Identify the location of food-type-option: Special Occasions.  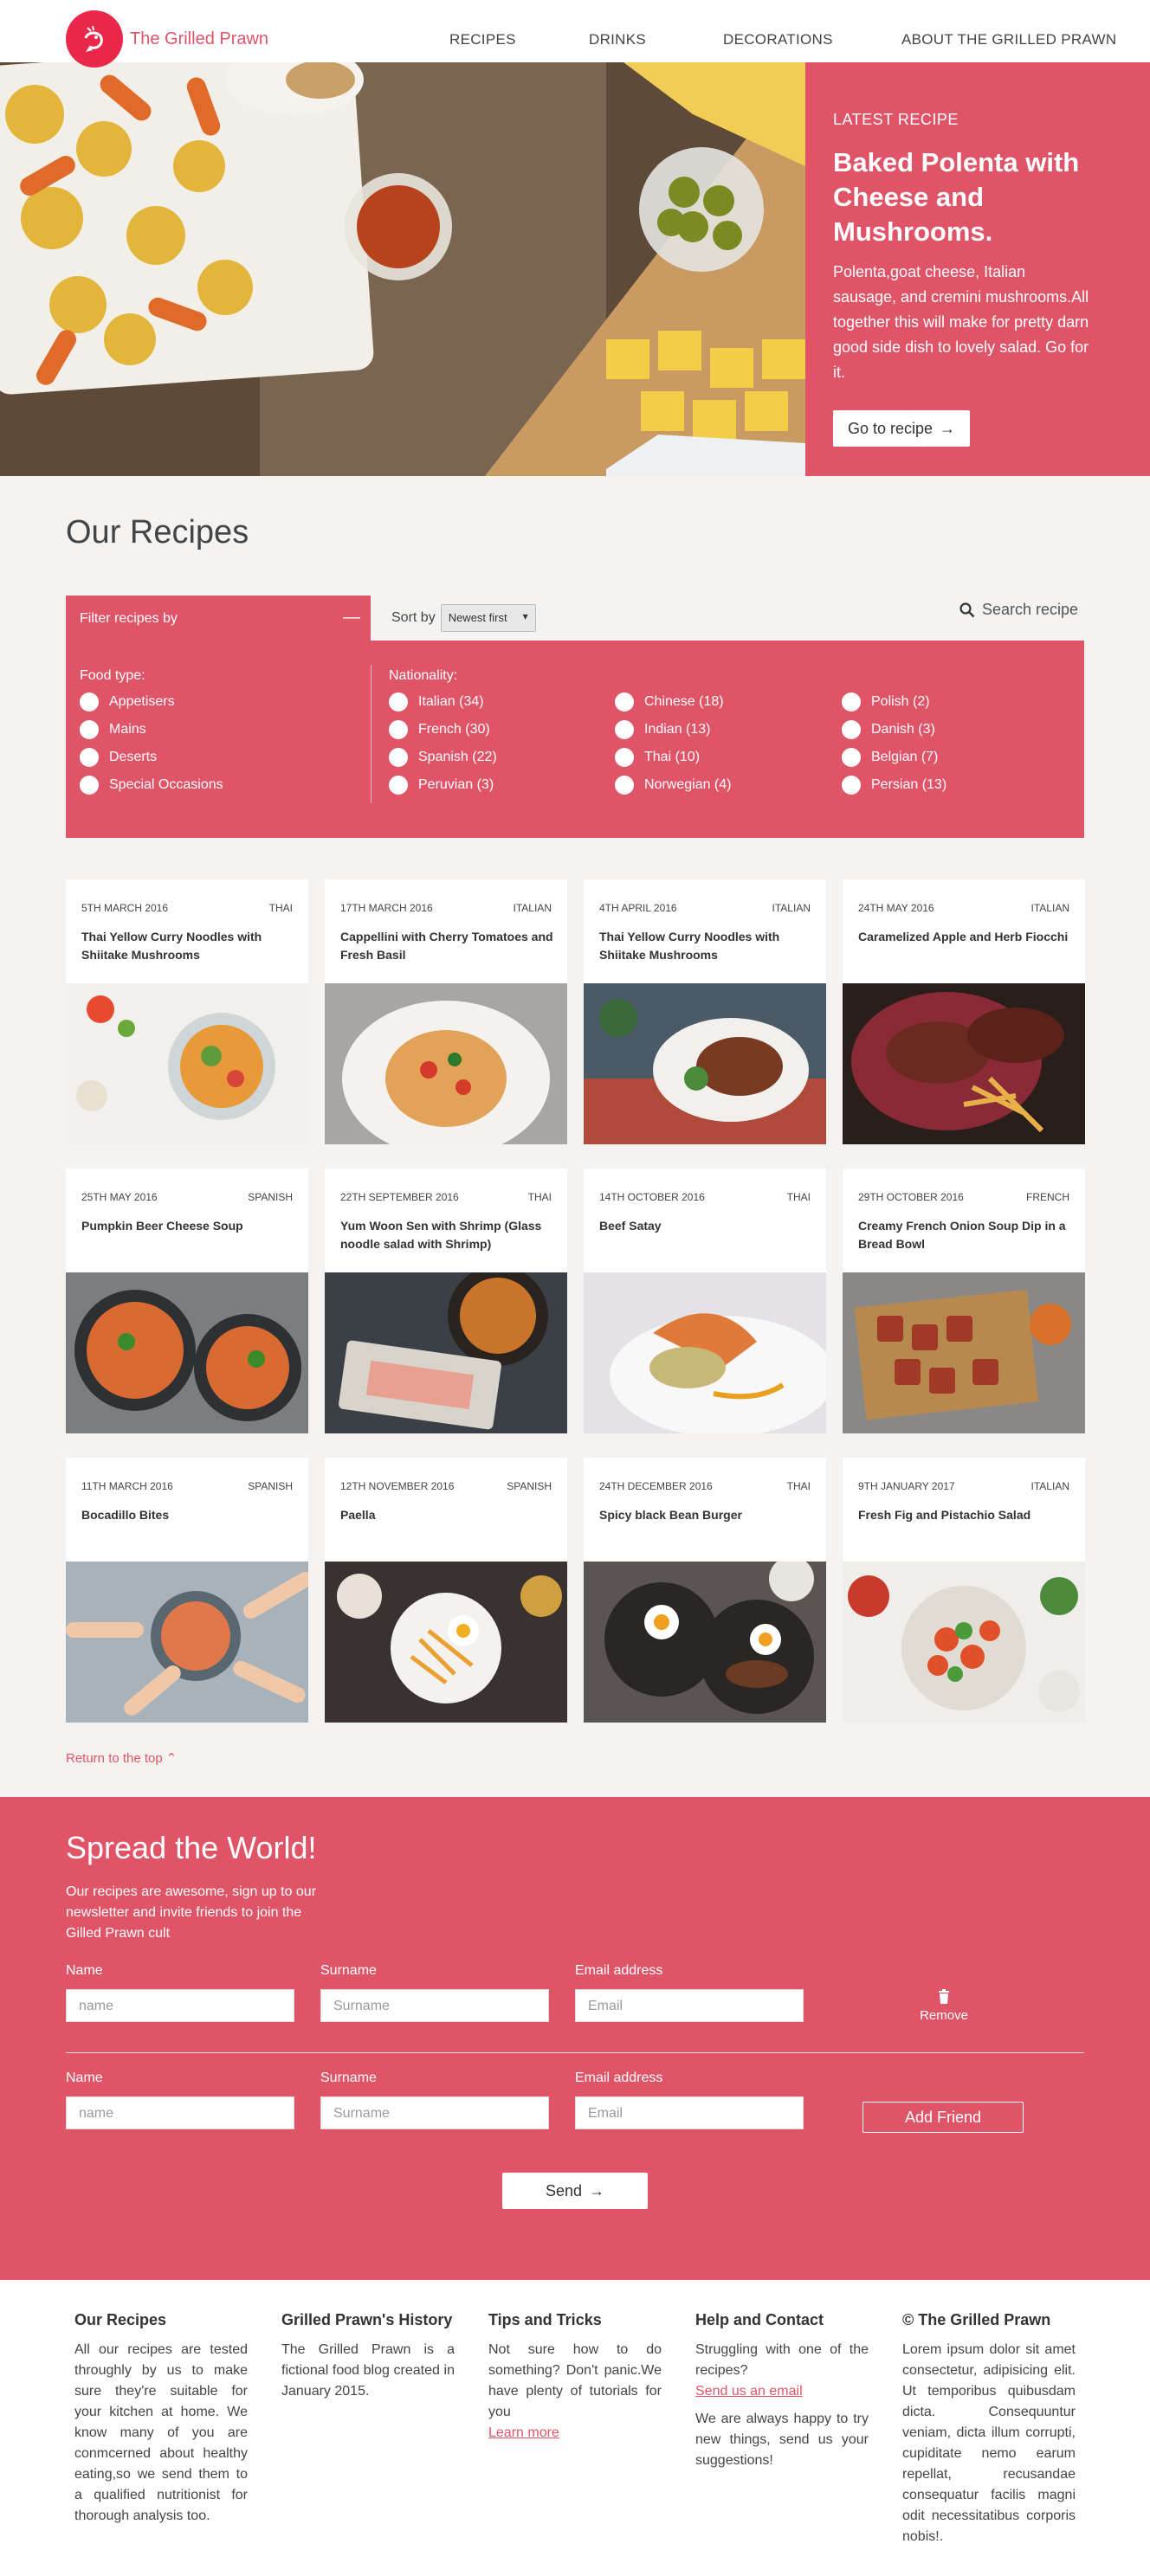
(151, 785).